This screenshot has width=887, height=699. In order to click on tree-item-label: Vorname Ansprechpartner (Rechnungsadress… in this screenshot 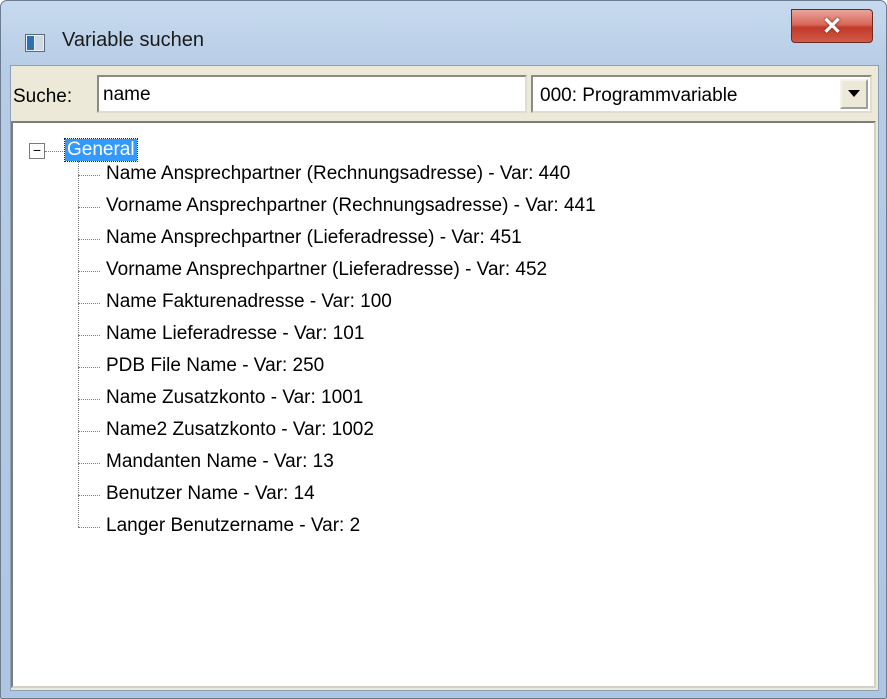, I will do `click(351, 205)`.